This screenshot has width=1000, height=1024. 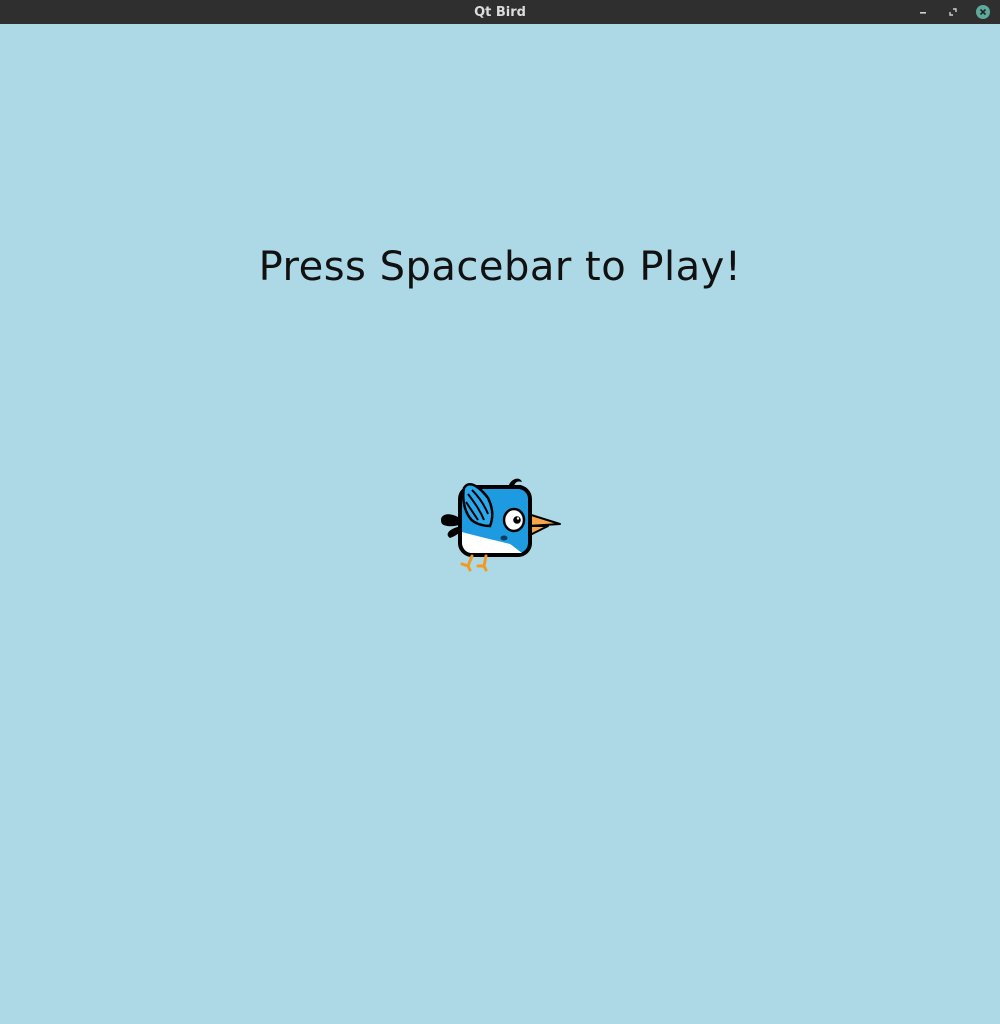 I want to click on close-button, so click(x=983, y=12).